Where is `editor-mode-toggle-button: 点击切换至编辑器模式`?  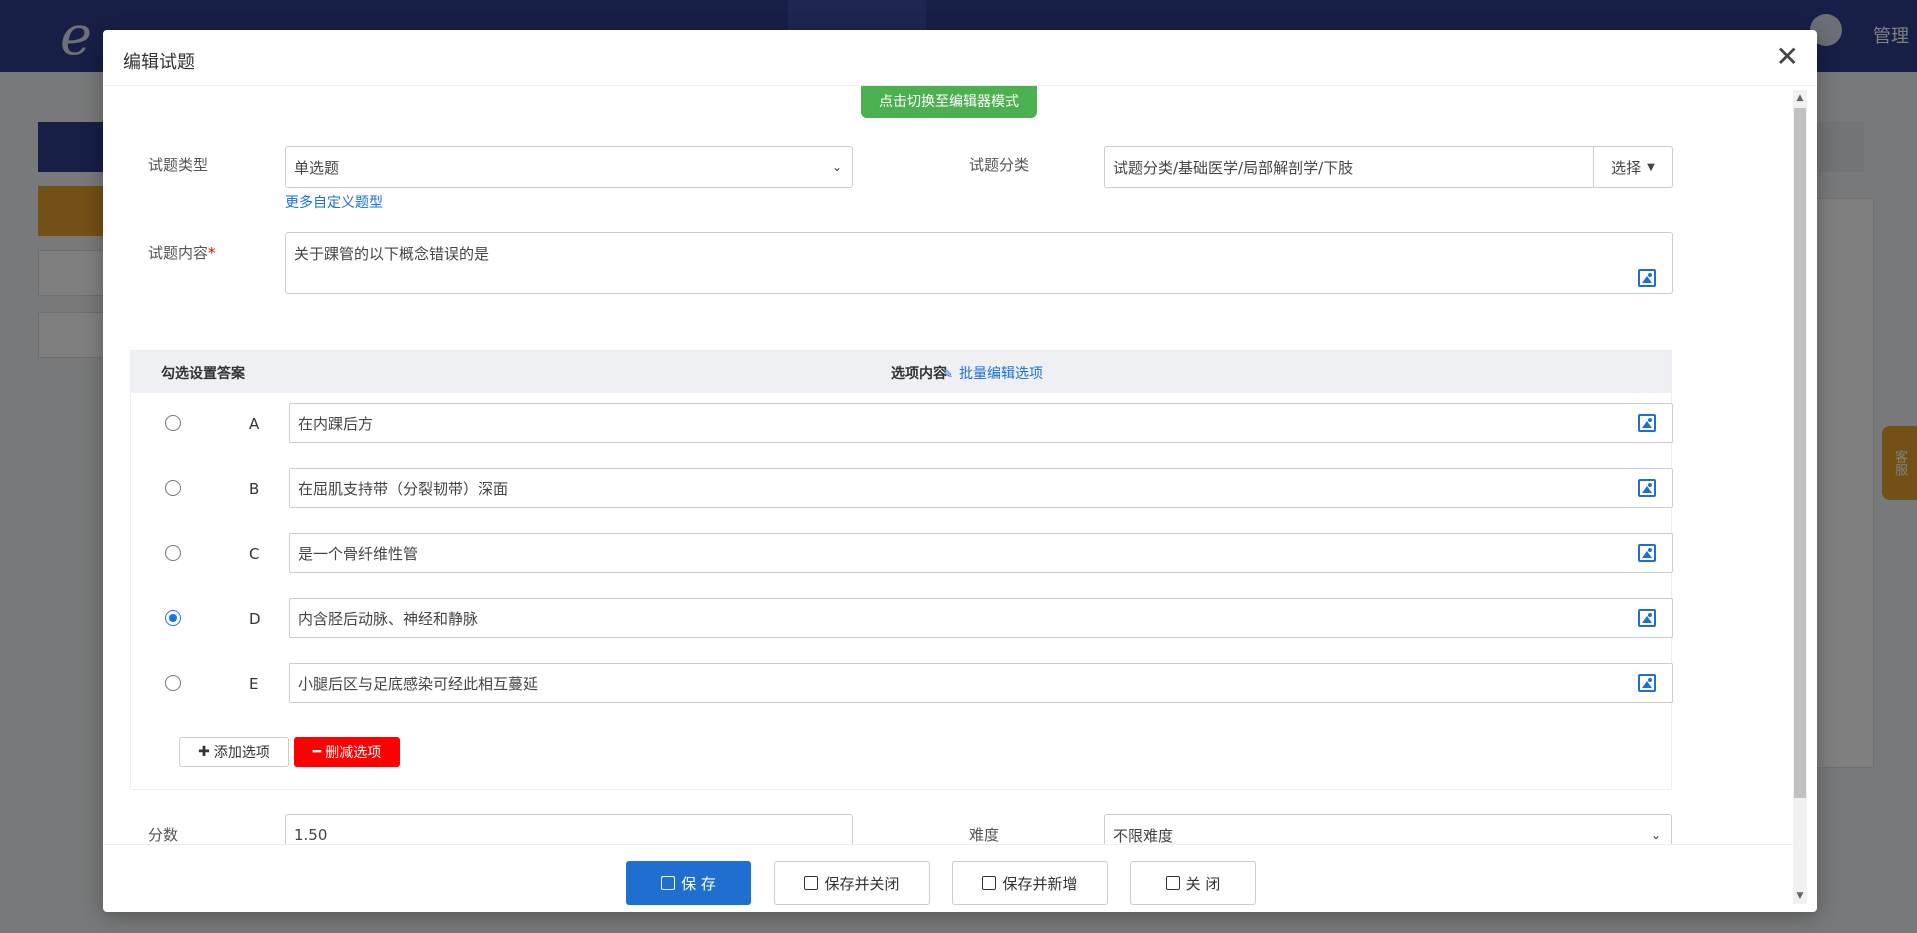 editor-mode-toggle-button: 点击切换至编辑器模式 is located at coordinates (949, 102).